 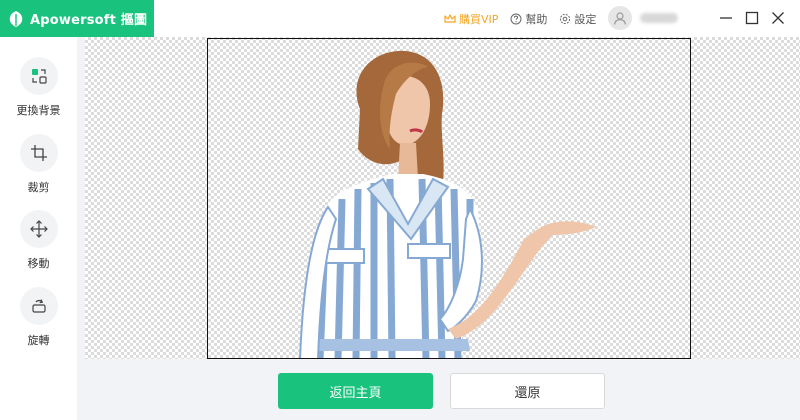 I want to click on tool-button-bg, so click(x=38, y=76).